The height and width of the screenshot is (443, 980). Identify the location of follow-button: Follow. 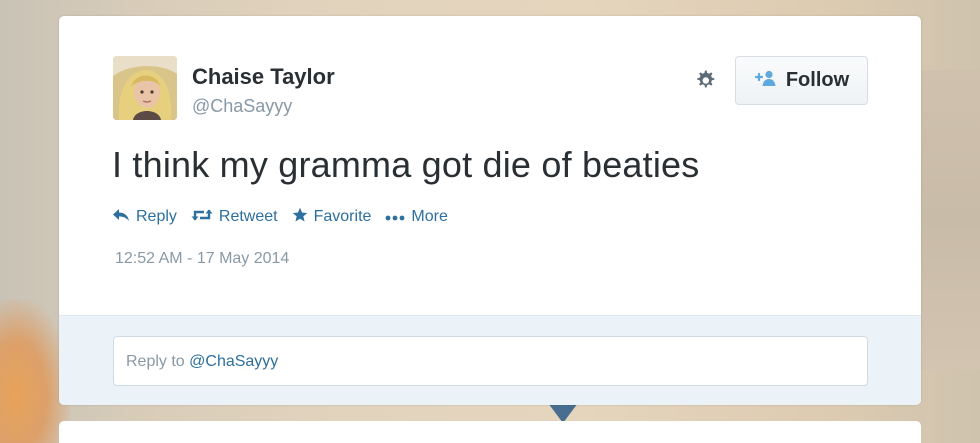
(801, 80).